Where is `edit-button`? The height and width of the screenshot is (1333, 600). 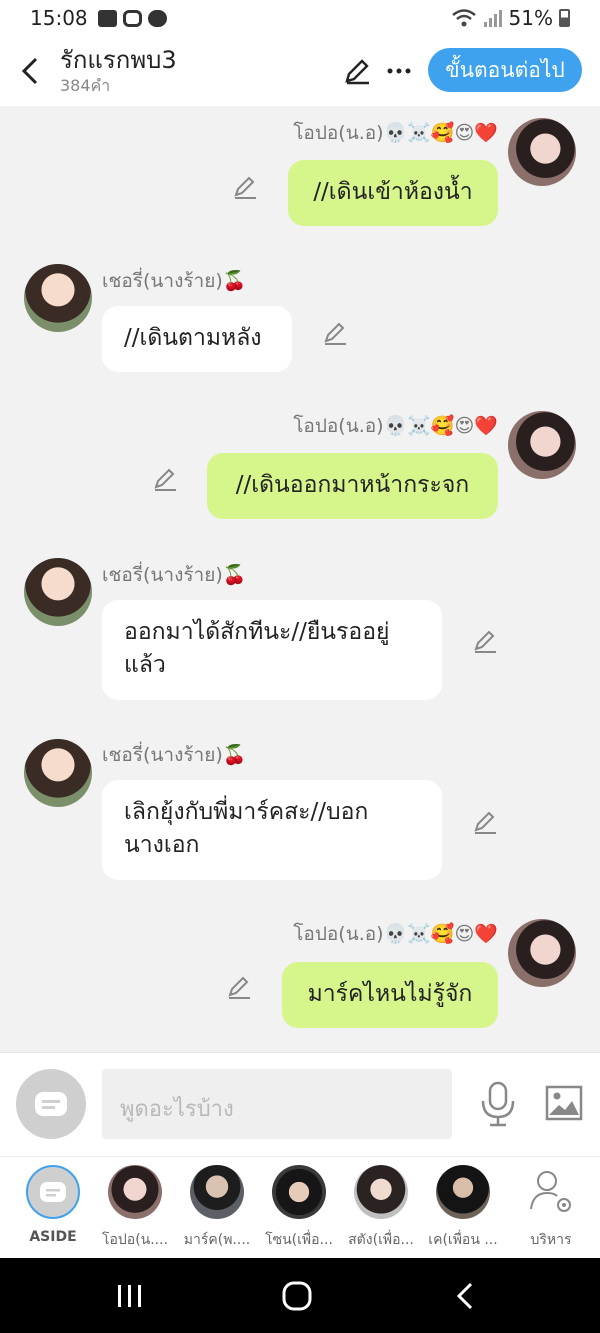 edit-button is located at coordinates (357, 71).